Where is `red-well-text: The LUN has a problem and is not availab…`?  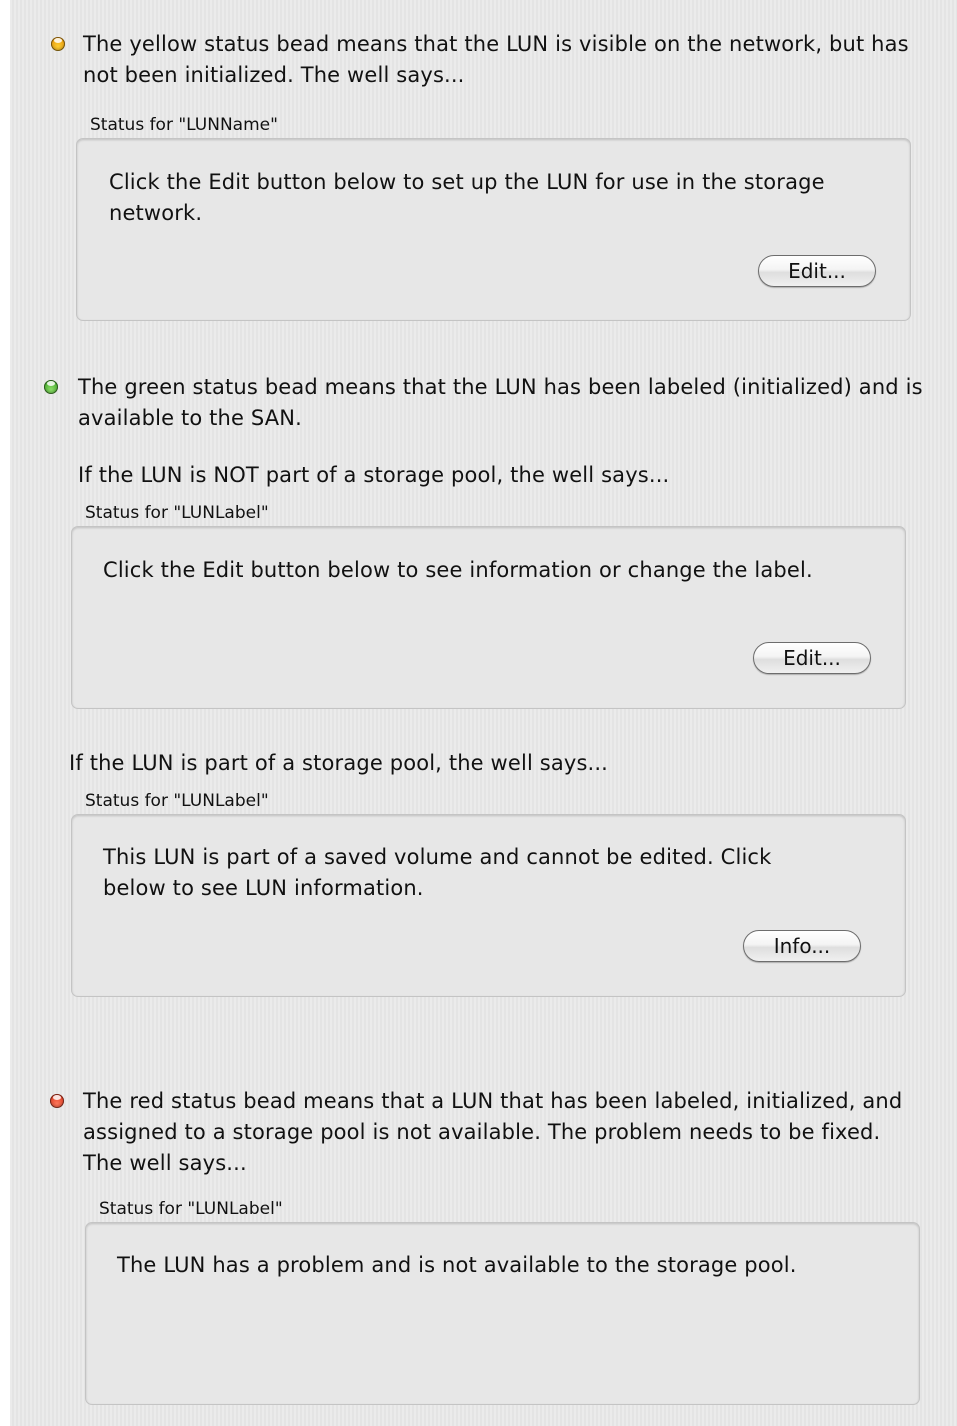
red-well-text: The LUN has a problem and is not availab… is located at coordinates (457, 1265).